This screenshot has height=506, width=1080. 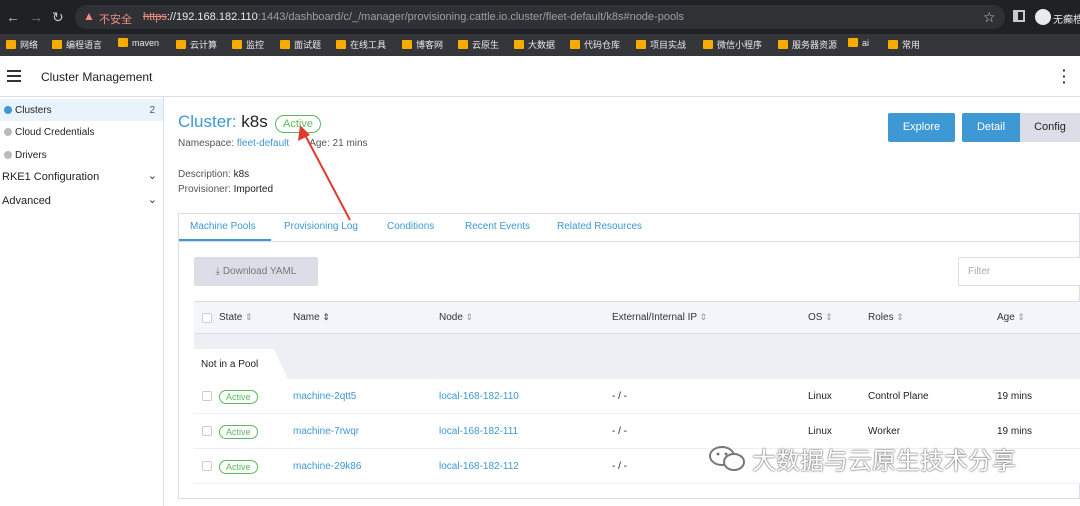 What do you see at coordinates (58, 17) in the screenshot?
I see `reload-icon: ↻` at bounding box center [58, 17].